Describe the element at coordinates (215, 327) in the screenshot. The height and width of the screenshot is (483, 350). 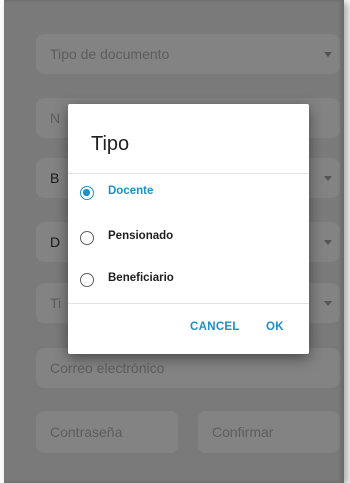
I see `cancel-button: CANCEL` at that location.